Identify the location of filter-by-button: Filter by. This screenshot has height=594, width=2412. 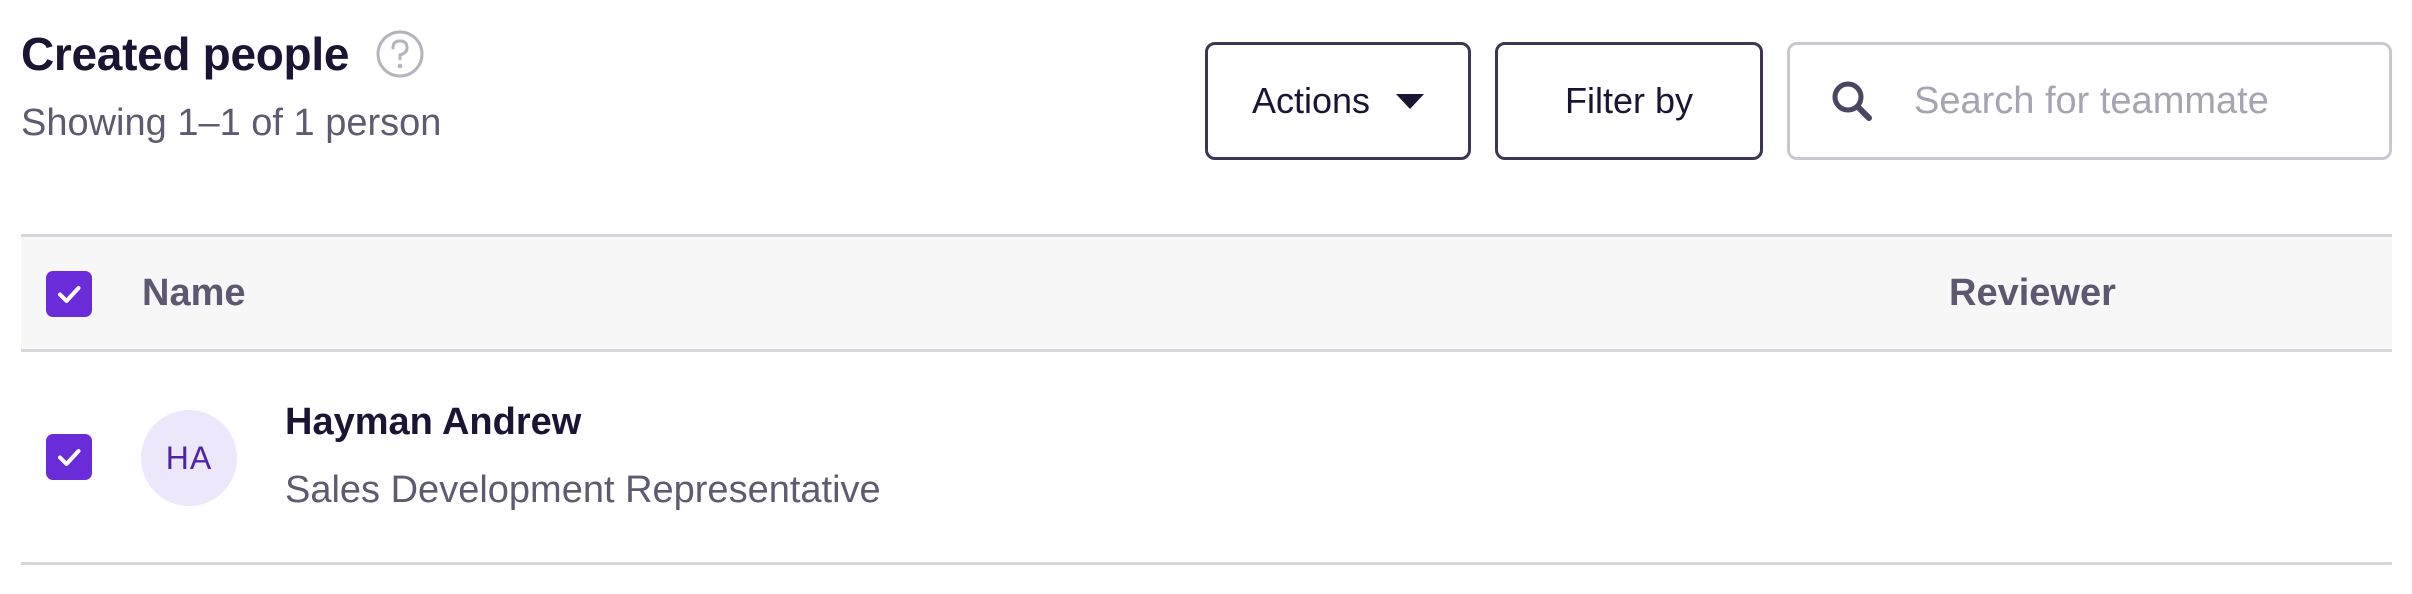
(1629, 101).